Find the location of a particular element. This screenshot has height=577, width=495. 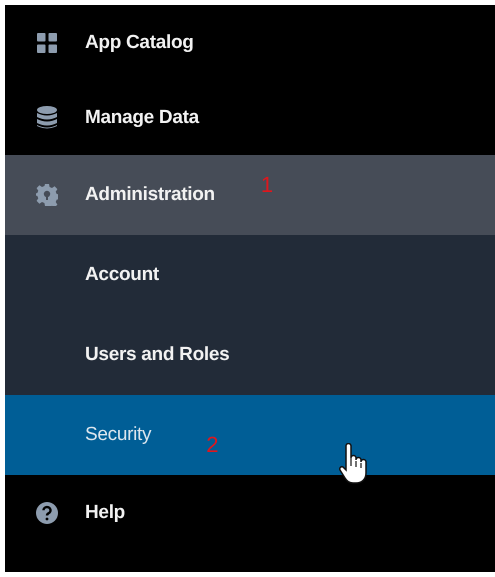

annotation-number: 2 is located at coordinates (212, 445).